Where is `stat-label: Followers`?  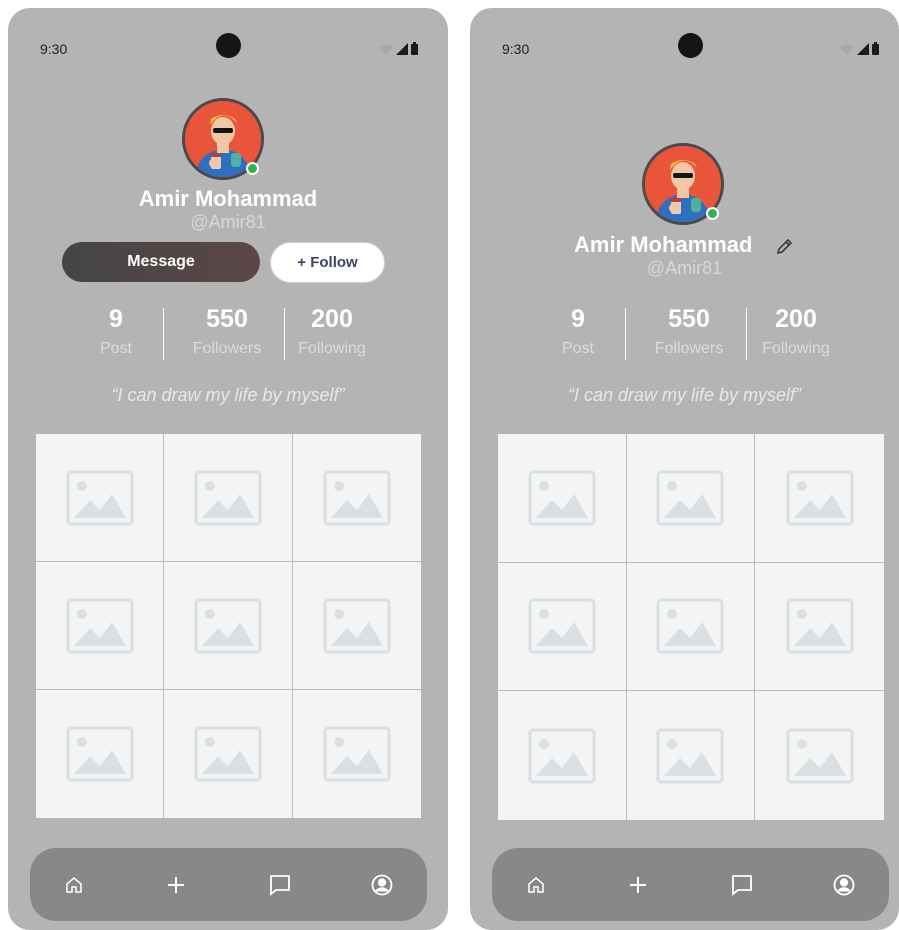
stat-label: Followers is located at coordinates (227, 348).